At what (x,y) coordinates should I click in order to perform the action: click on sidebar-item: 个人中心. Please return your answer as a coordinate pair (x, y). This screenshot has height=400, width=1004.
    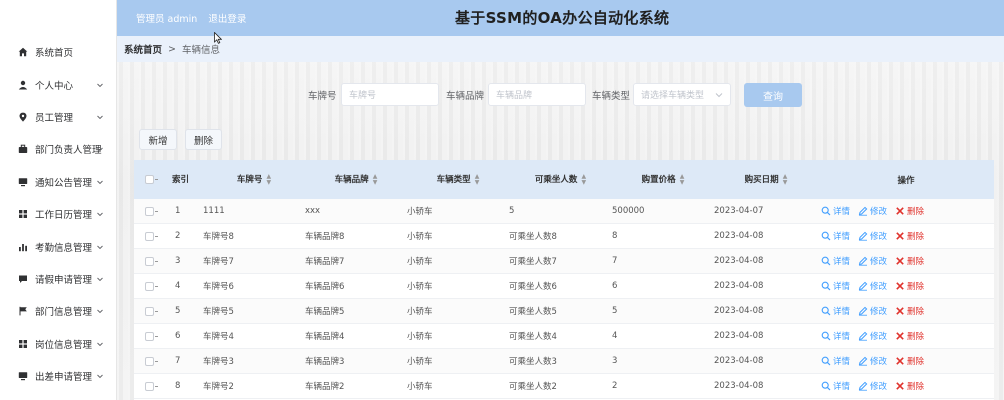
    Looking at the image, I should click on (58, 84).